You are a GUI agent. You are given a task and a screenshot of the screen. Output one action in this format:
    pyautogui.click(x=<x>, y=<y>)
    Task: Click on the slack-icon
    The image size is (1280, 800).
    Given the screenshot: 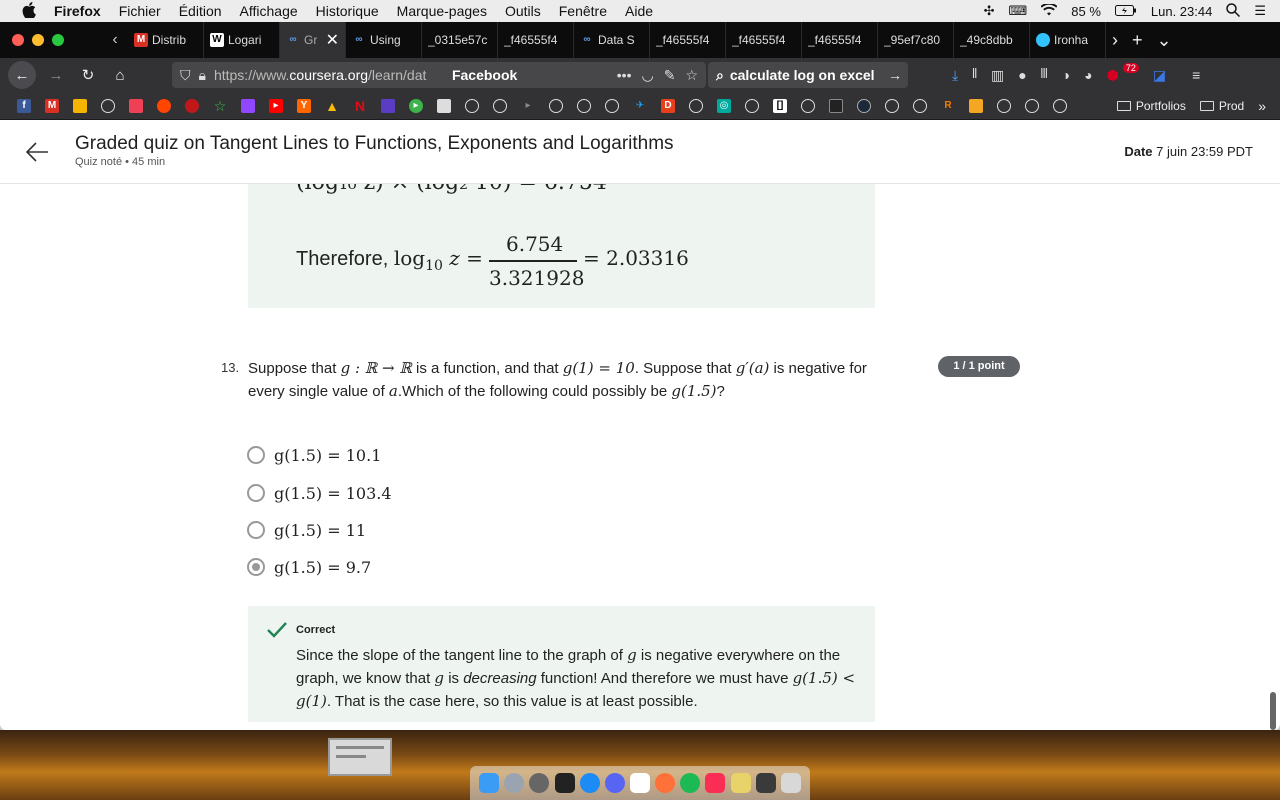 What is the action you would take?
    pyautogui.click(x=639, y=783)
    